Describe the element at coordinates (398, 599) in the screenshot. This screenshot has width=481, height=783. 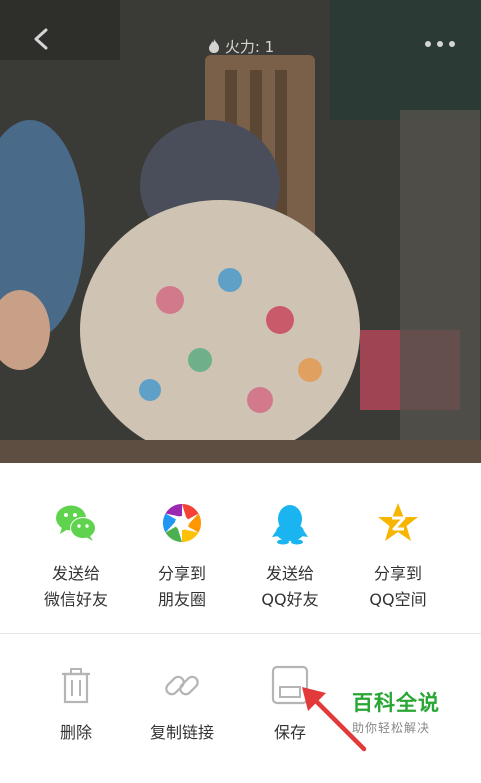
I see `label-line2: QQ空间` at that location.